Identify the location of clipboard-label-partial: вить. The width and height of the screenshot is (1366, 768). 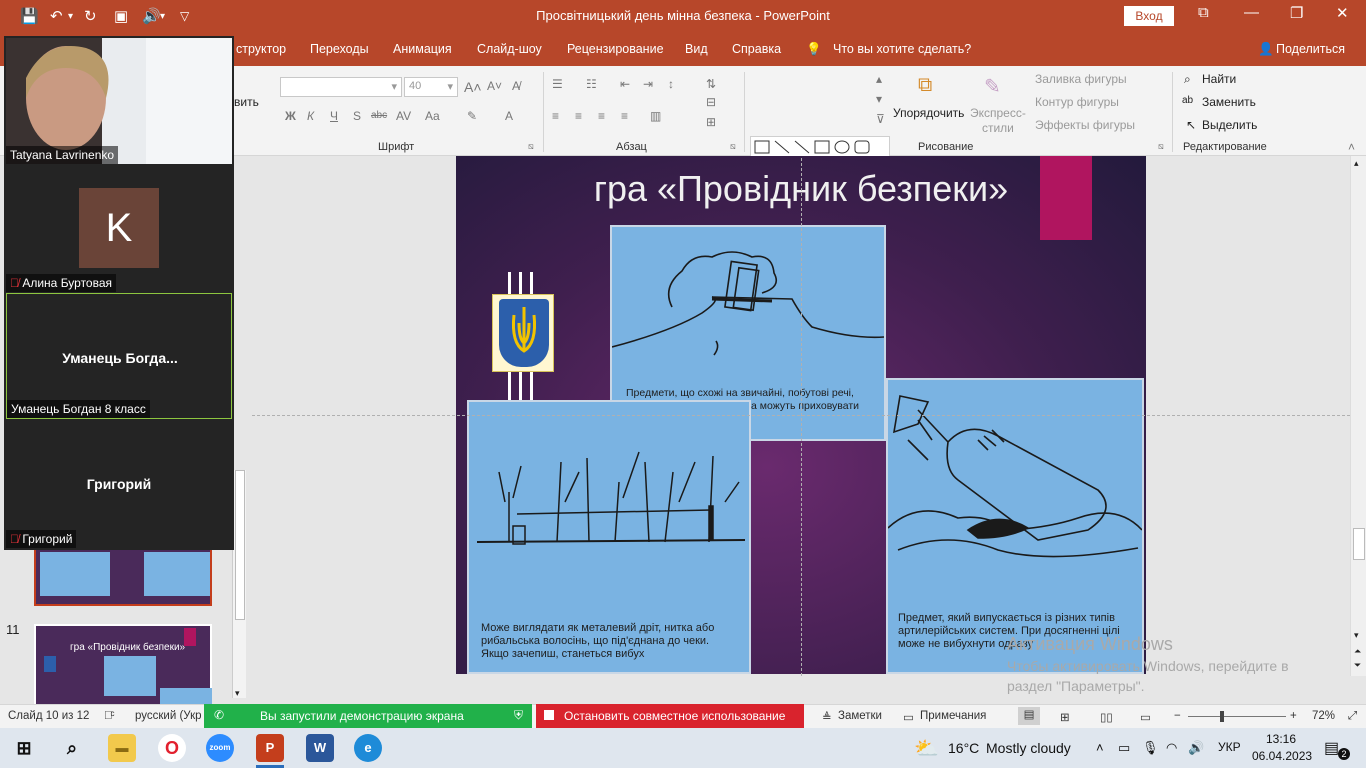
(246, 102).